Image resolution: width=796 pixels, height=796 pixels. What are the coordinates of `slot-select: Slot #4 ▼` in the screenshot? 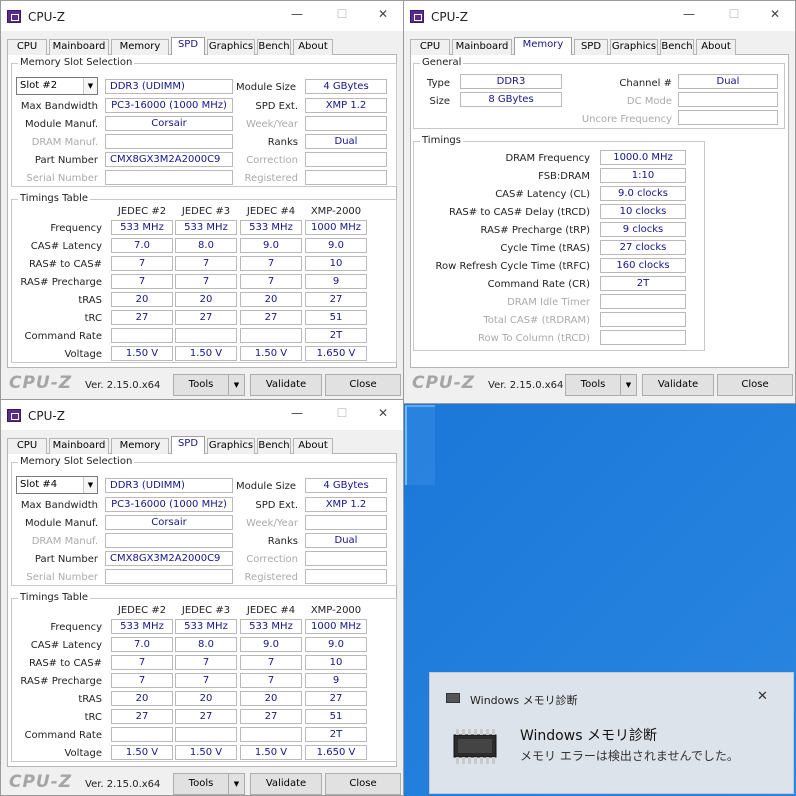 It's located at (57, 485).